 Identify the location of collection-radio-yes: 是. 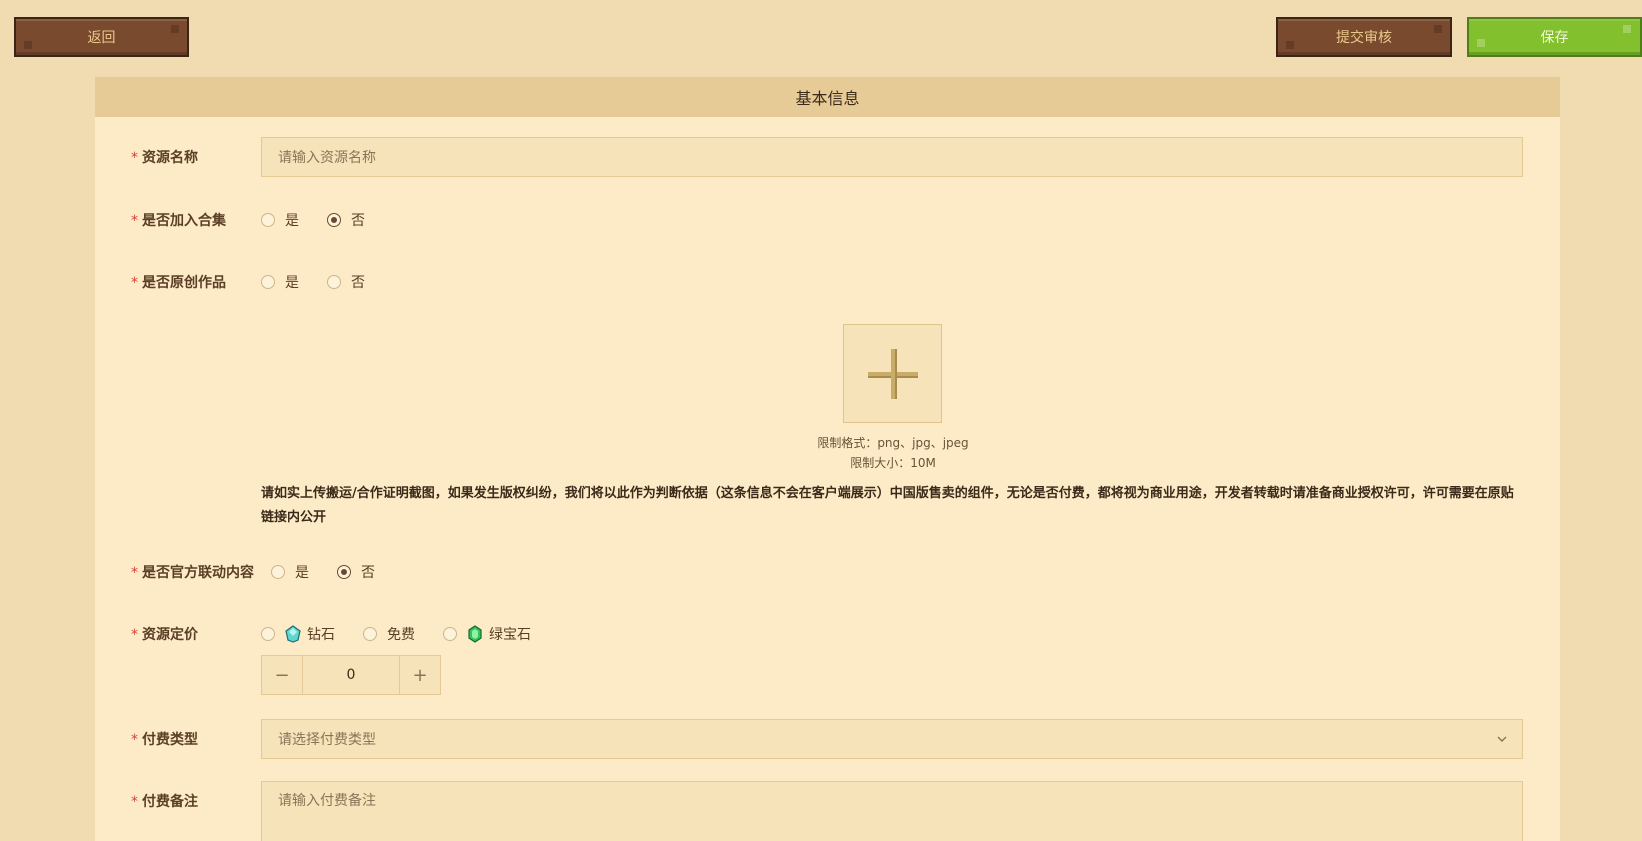
(280, 220).